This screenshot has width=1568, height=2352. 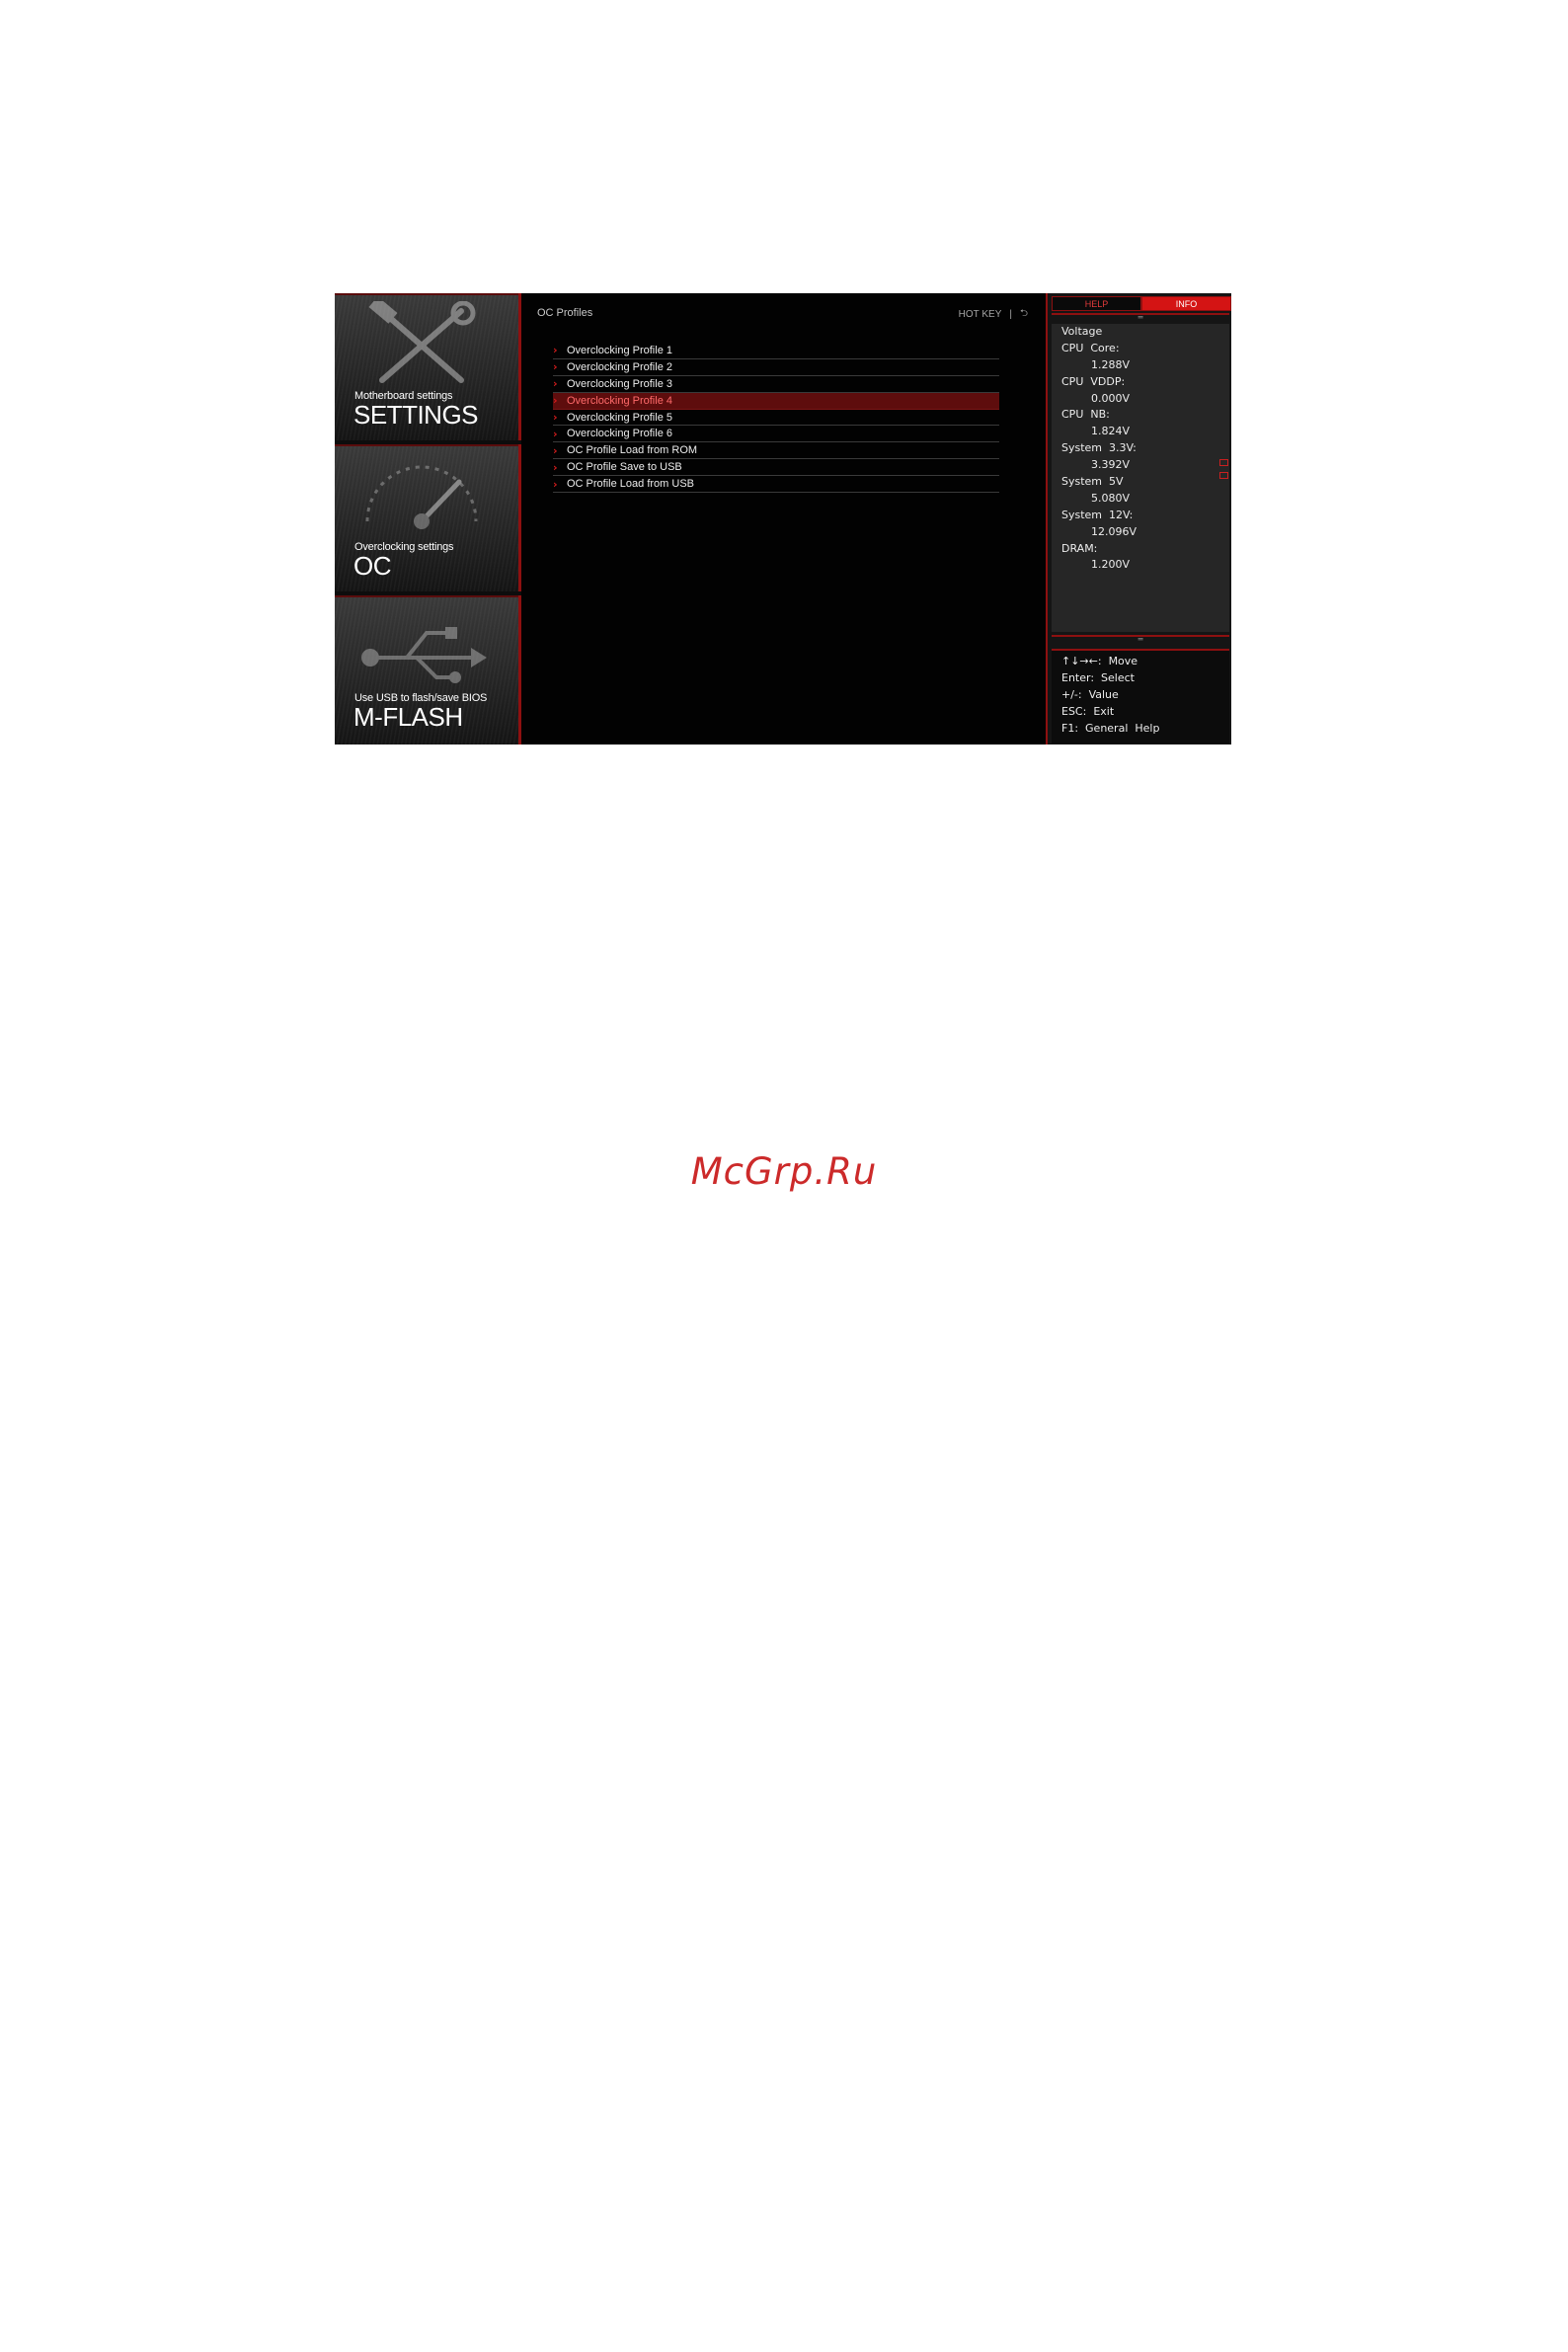 I want to click on menu-item-profile-5: › Overclocking Profile 5, so click(x=776, y=418).